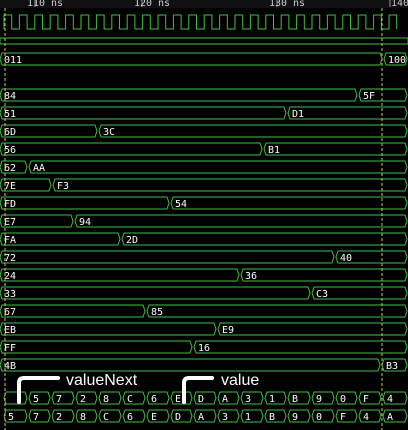 This screenshot has height=430, width=408. I want to click on bus-row-15-value: EB, so click(10, 330).